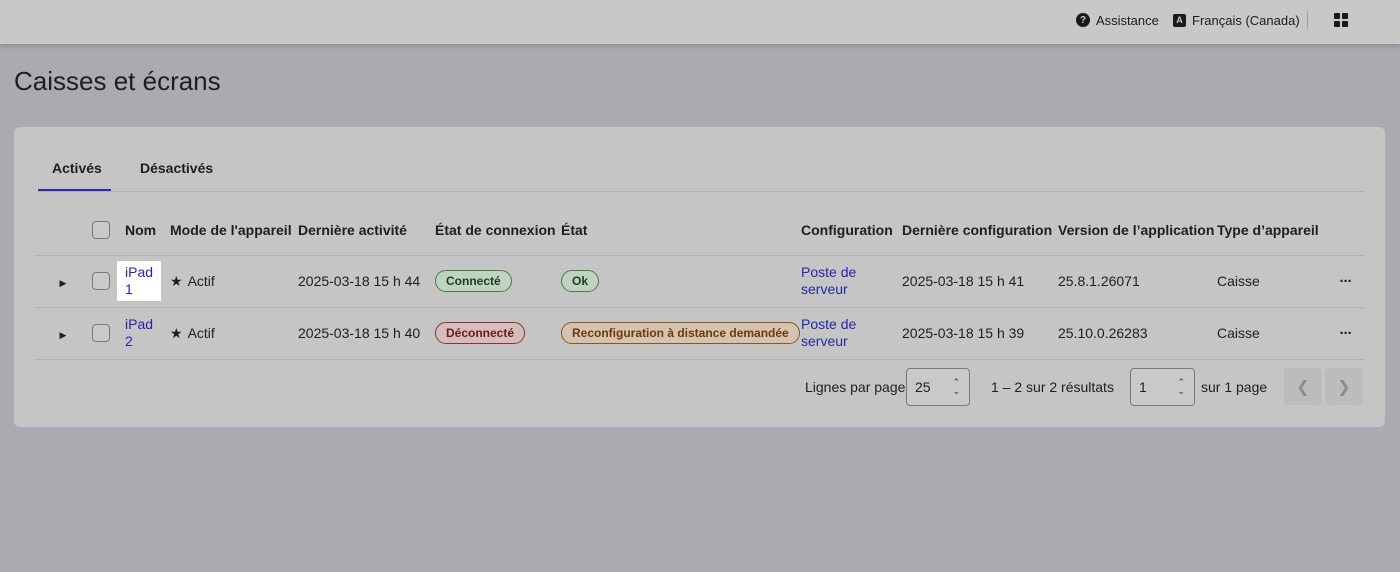  I want to click on language-label: Français (Canada), so click(1246, 20).